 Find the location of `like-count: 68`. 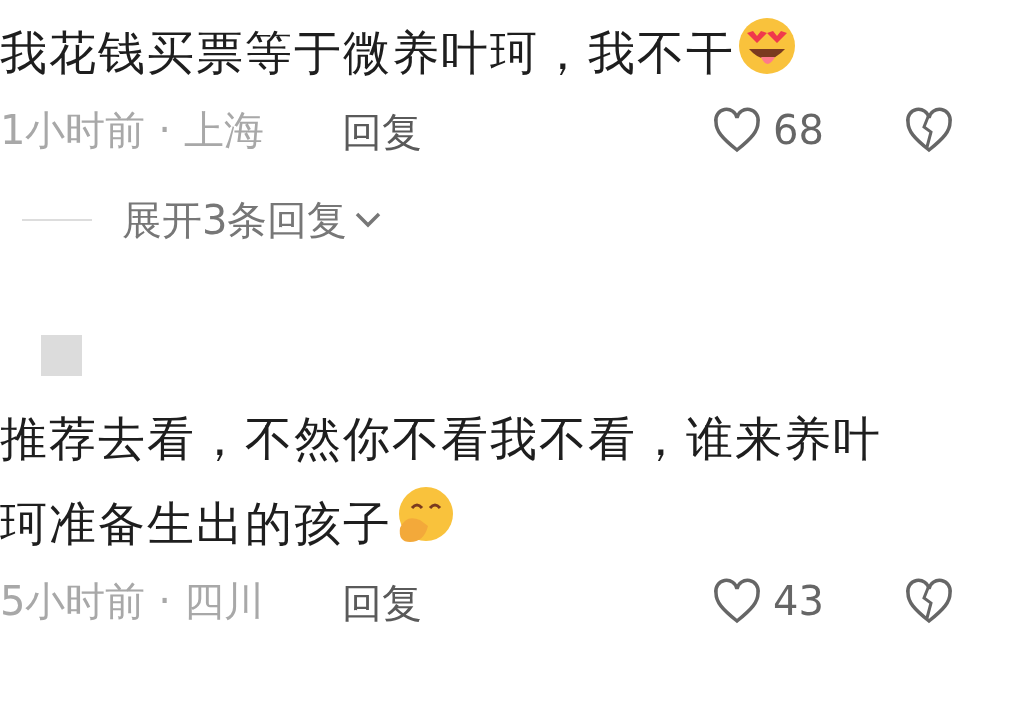

like-count: 68 is located at coordinates (799, 130).